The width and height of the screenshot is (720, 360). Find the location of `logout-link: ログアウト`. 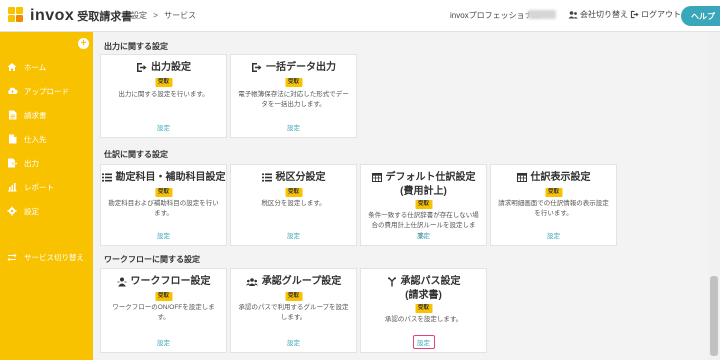

logout-link: ログアウト is located at coordinates (655, 14).